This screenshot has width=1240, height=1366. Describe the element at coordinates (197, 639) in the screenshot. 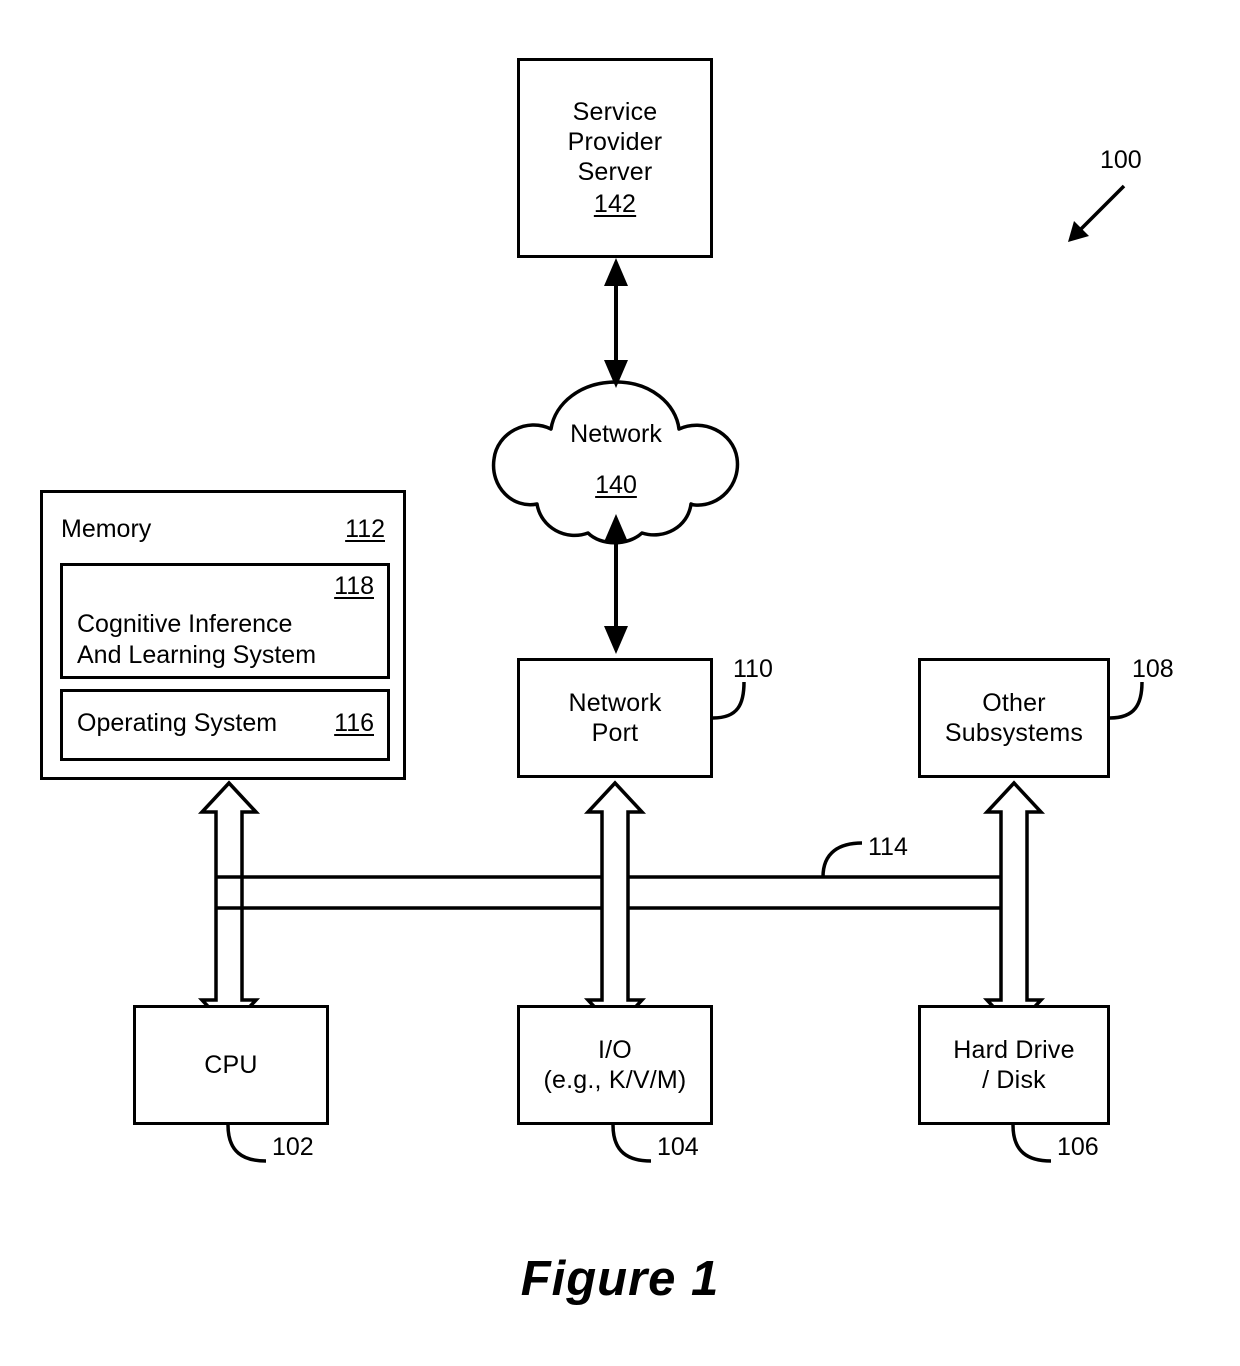

I see `cognitive-inference-learning-system-label: Cognitive Inference And Learning System` at that location.